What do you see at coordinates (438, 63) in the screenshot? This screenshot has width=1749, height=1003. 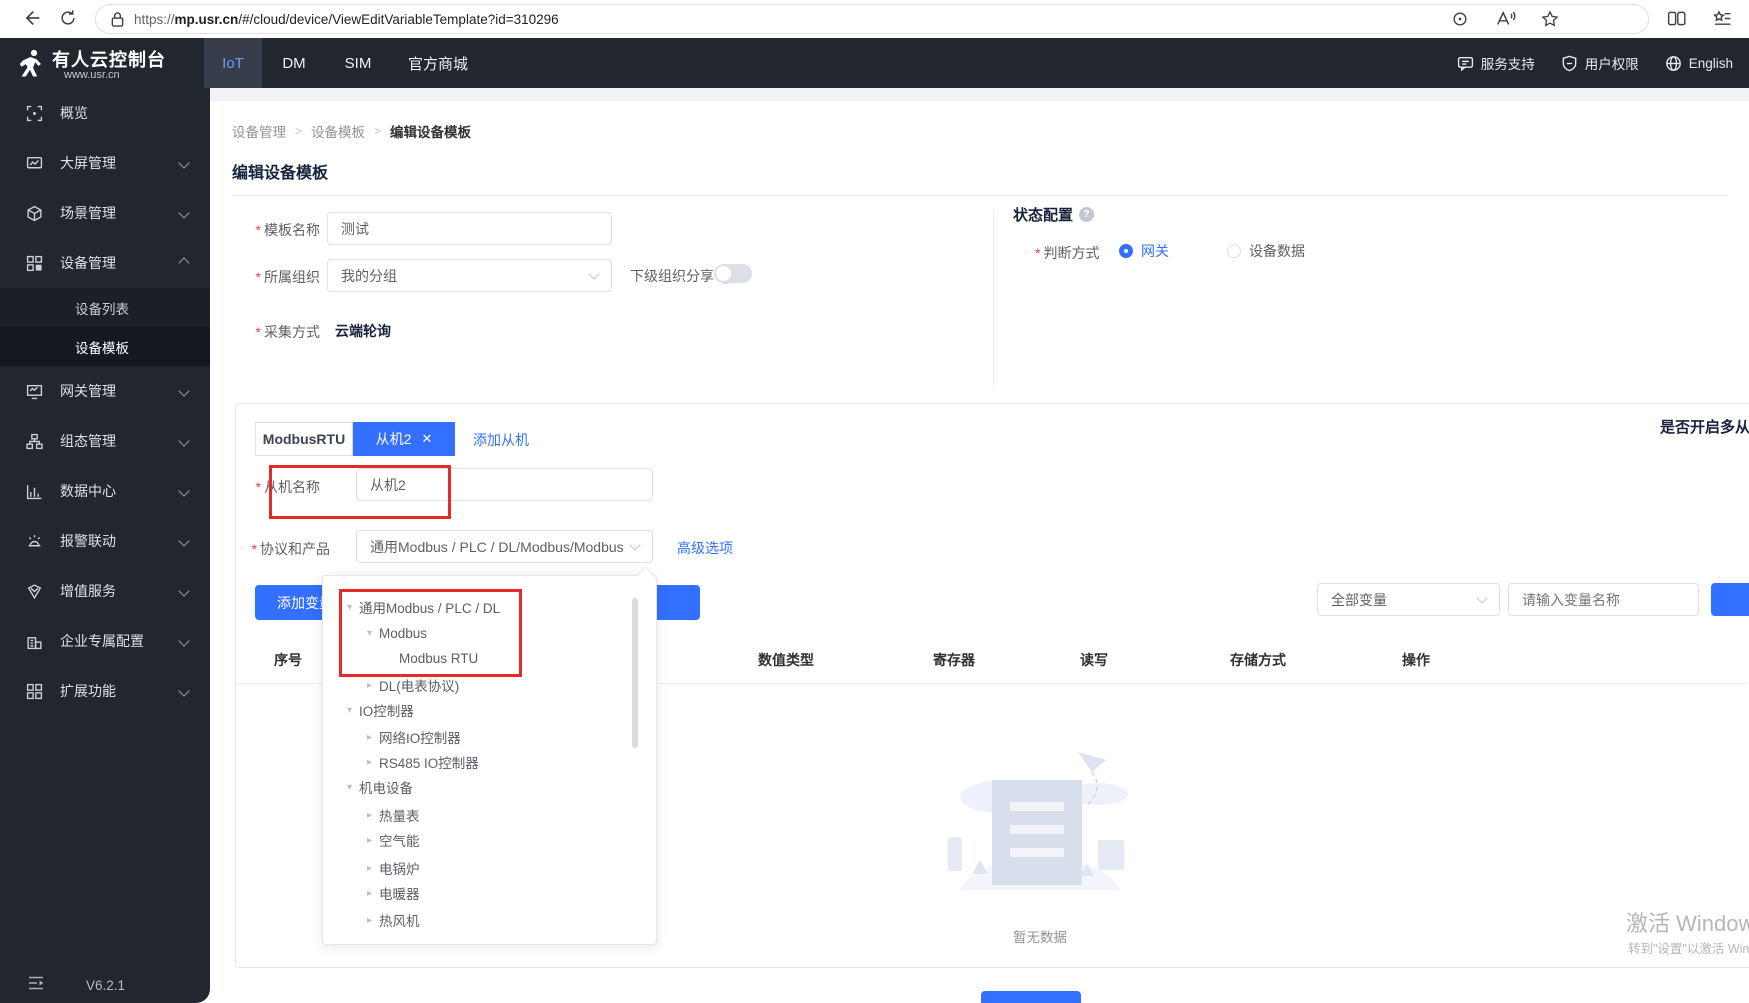 I see `nav-tab-官方商城: 官方商城` at bounding box center [438, 63].